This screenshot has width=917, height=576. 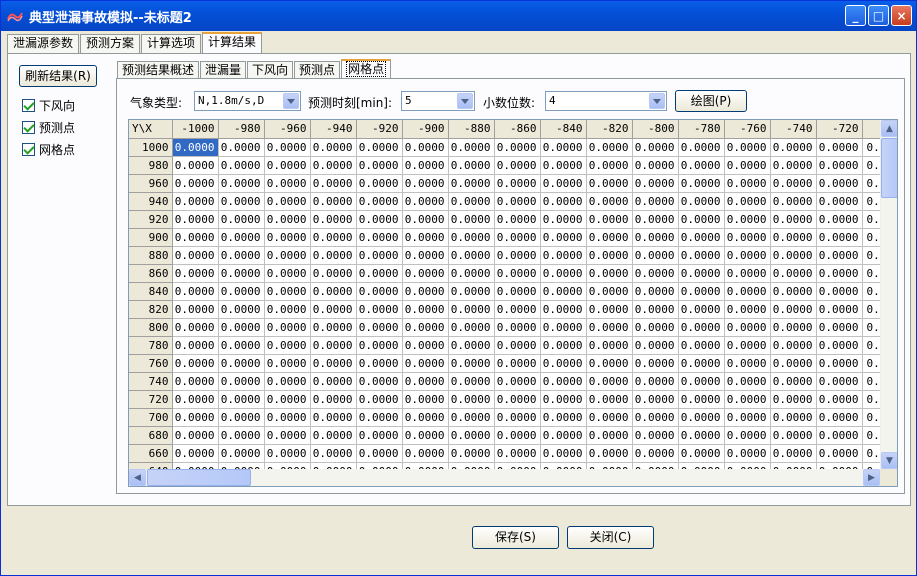 I want to click on scroll-left-icon: ◀, so click(x=137, y=477).